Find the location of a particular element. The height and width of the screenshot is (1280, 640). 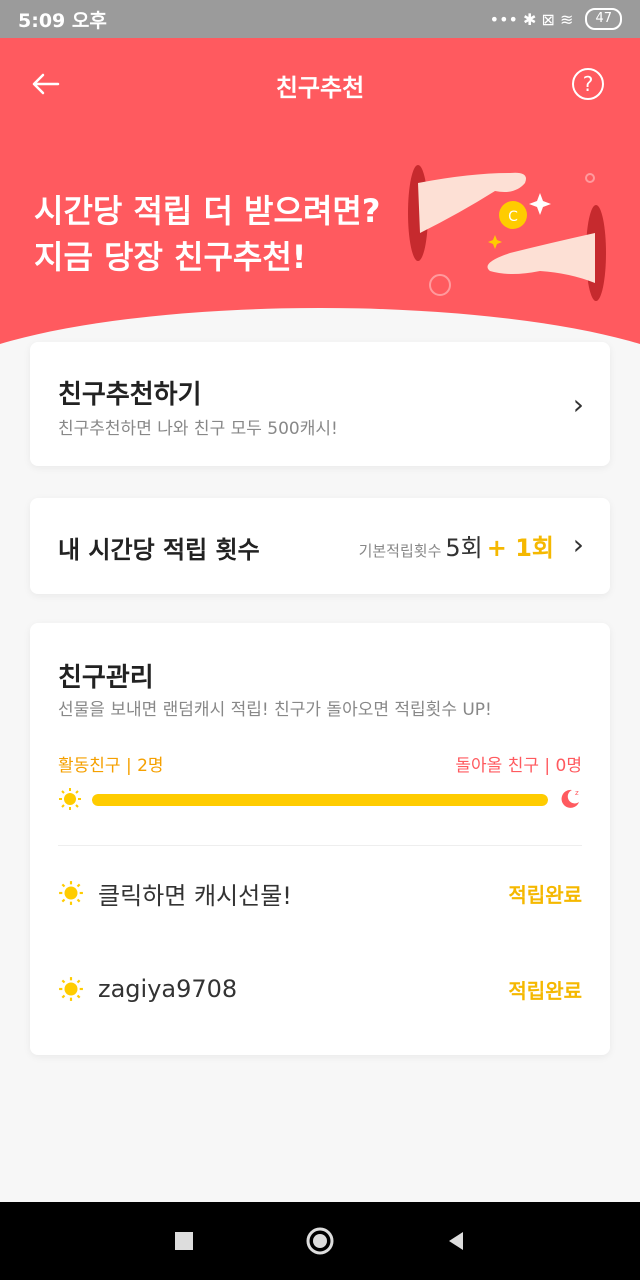

recent-apps-button is located at coordinates (184, 1241).